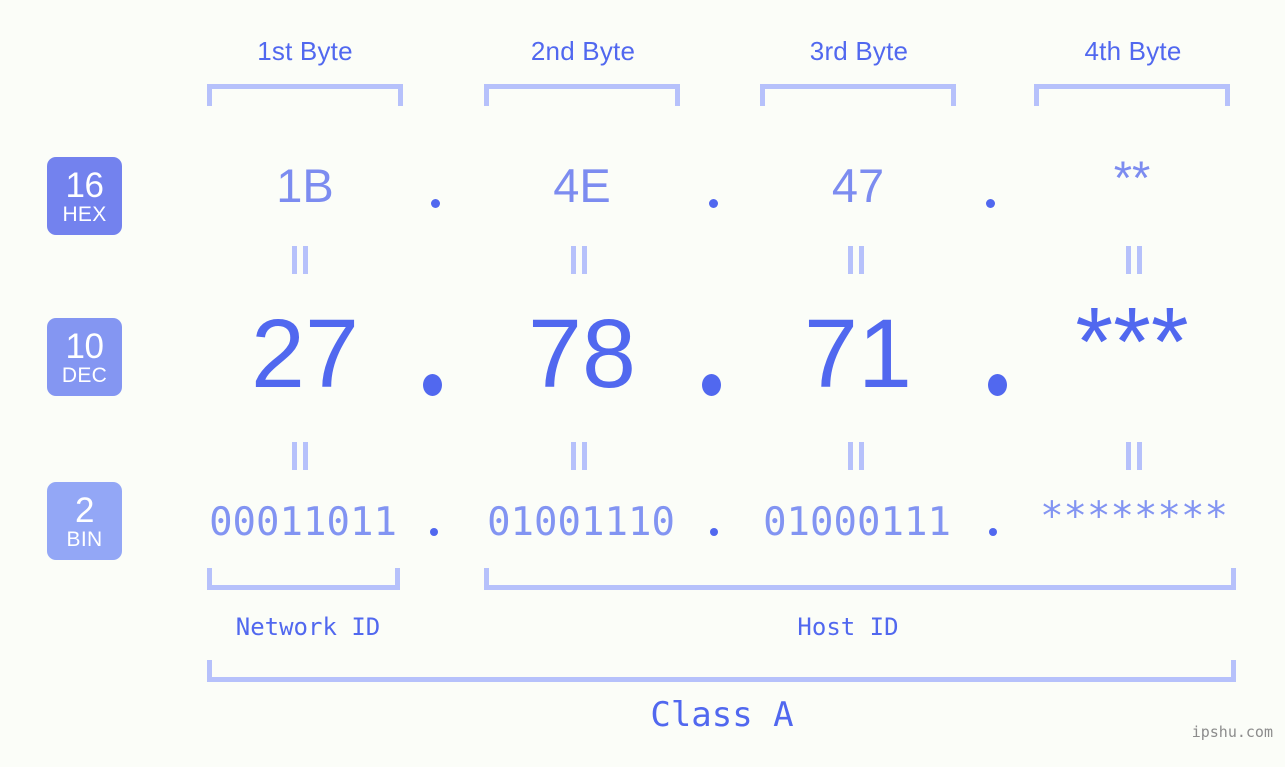  What do you see at coordinates (84, 346) in the screenshot?
I see `radix-badge-dec-number: 10` at bounding box center [84, 346].